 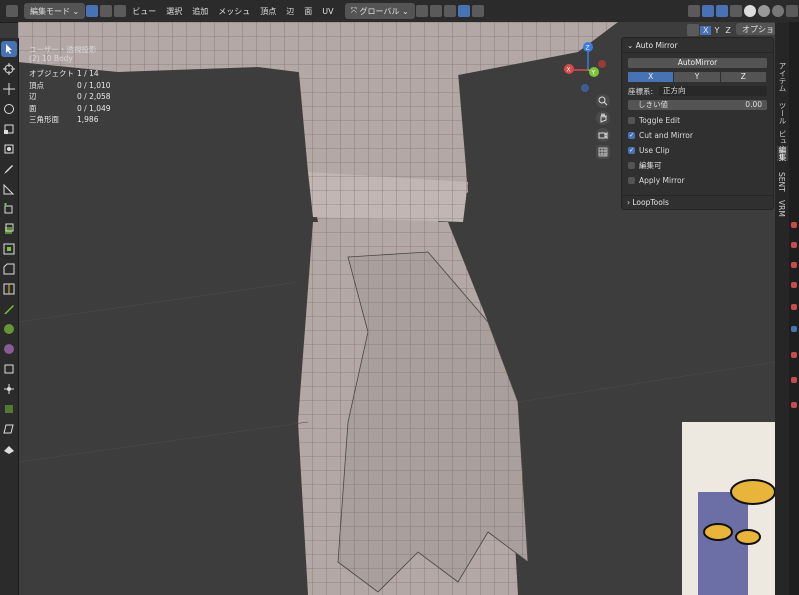 What do you see at coordinates (421, 11) in the screenshot?
I see `pivot-icon` at bounding box center [421, 11].